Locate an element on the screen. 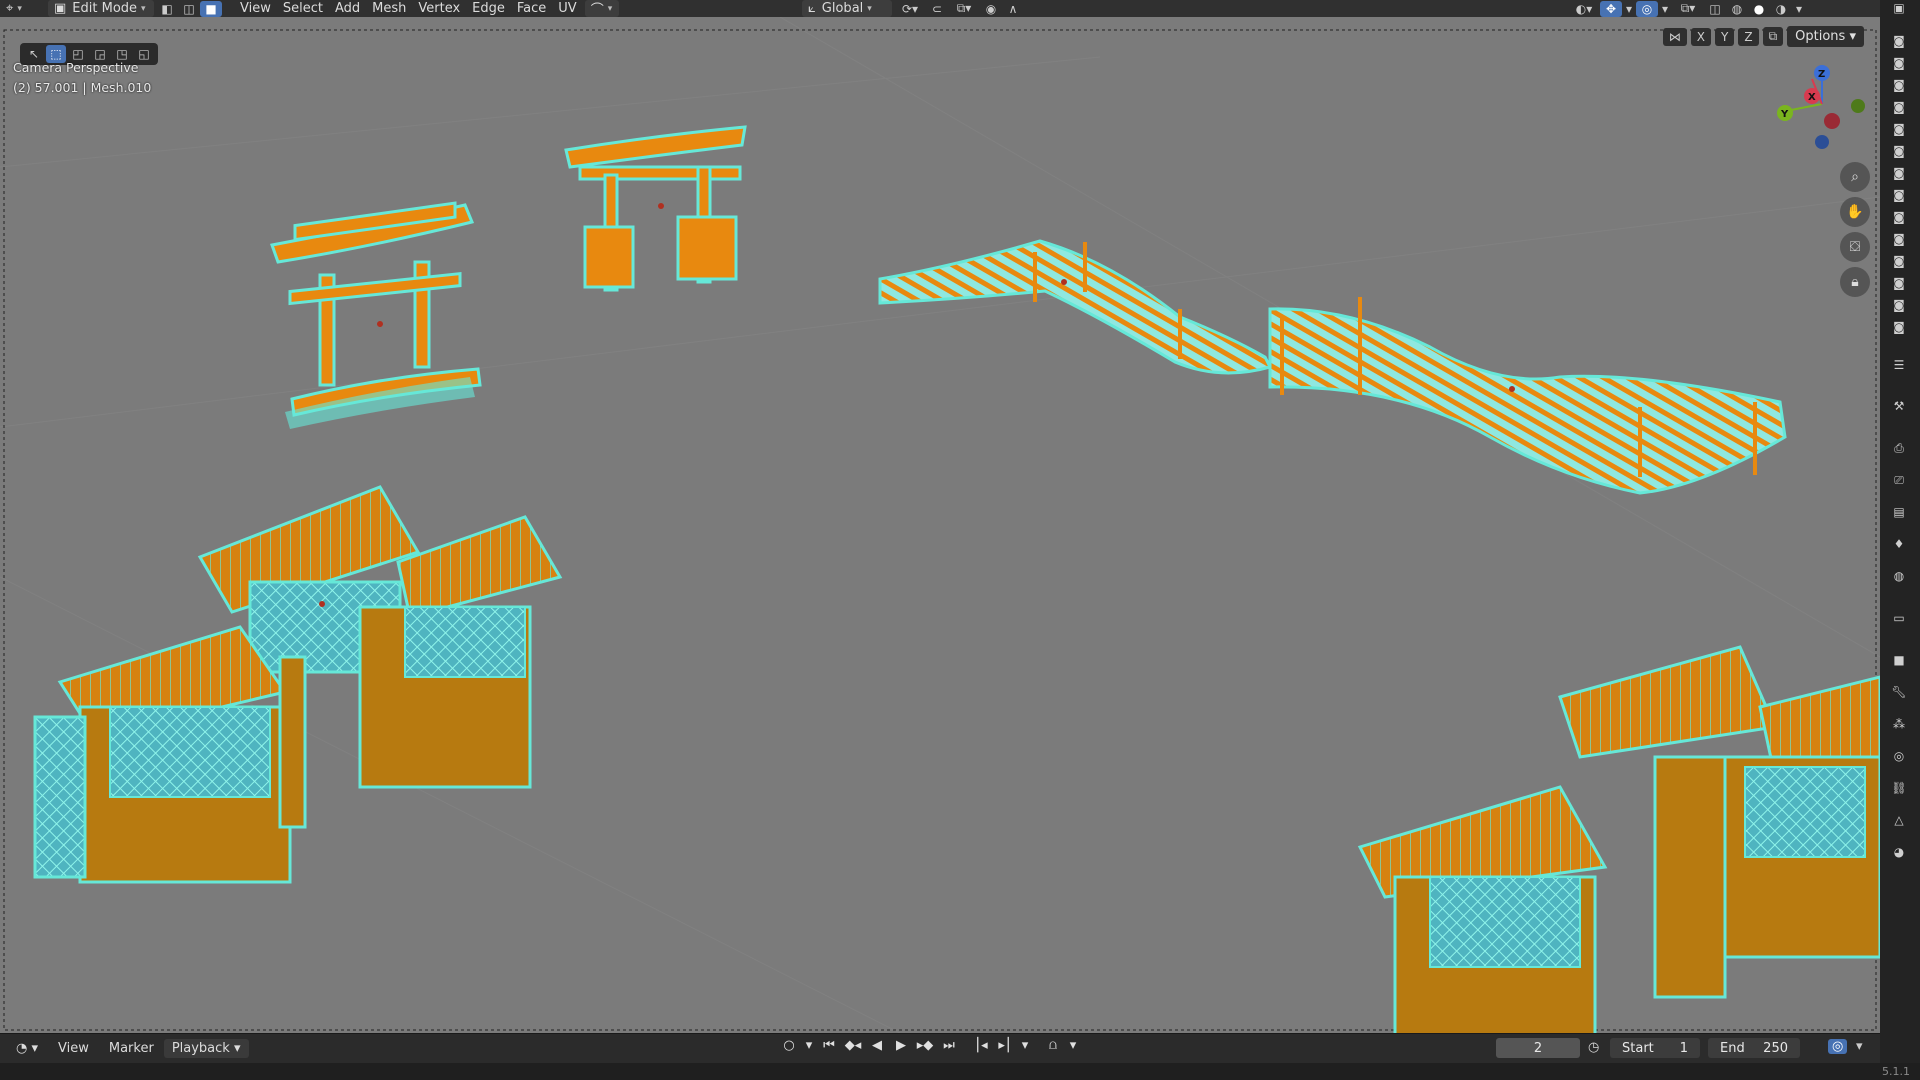 Image resolution: width=1920 pixels, height=1080 pixels. scene-icon: ▣ is located at coordinates (1899, 8).